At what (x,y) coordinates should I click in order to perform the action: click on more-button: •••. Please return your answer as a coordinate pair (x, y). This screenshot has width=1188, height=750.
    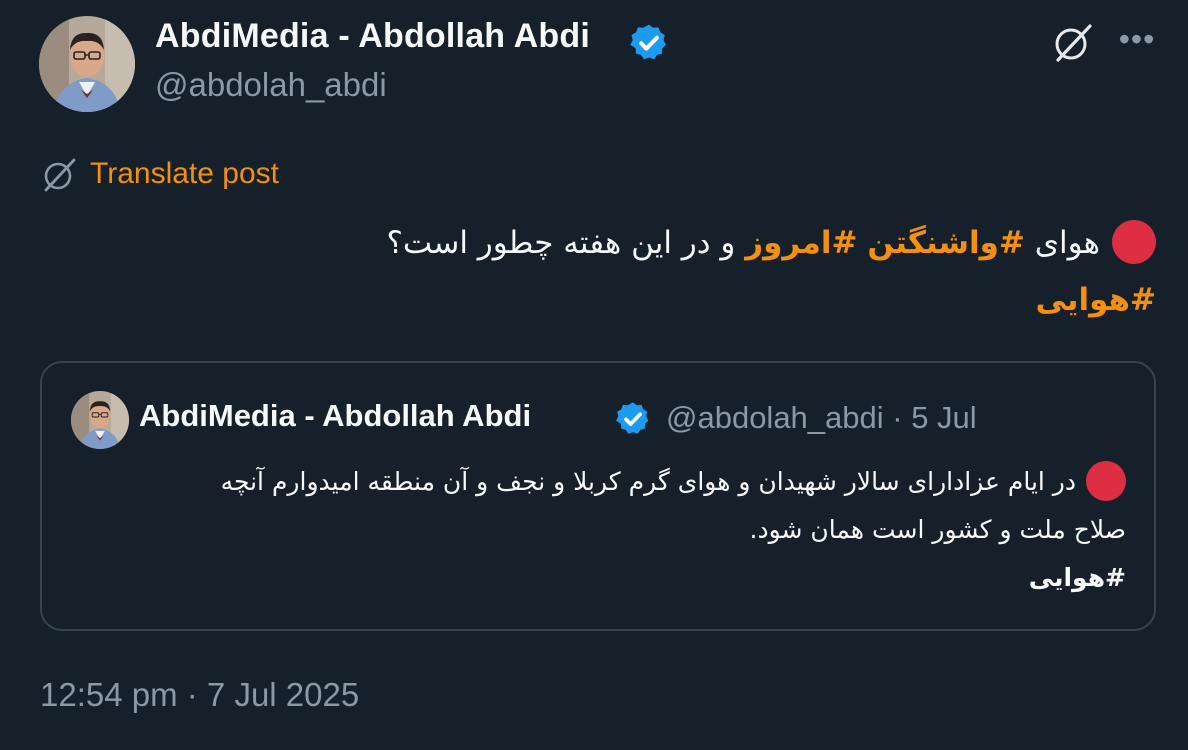
    Looking at the image, I should click on (1137, 43).